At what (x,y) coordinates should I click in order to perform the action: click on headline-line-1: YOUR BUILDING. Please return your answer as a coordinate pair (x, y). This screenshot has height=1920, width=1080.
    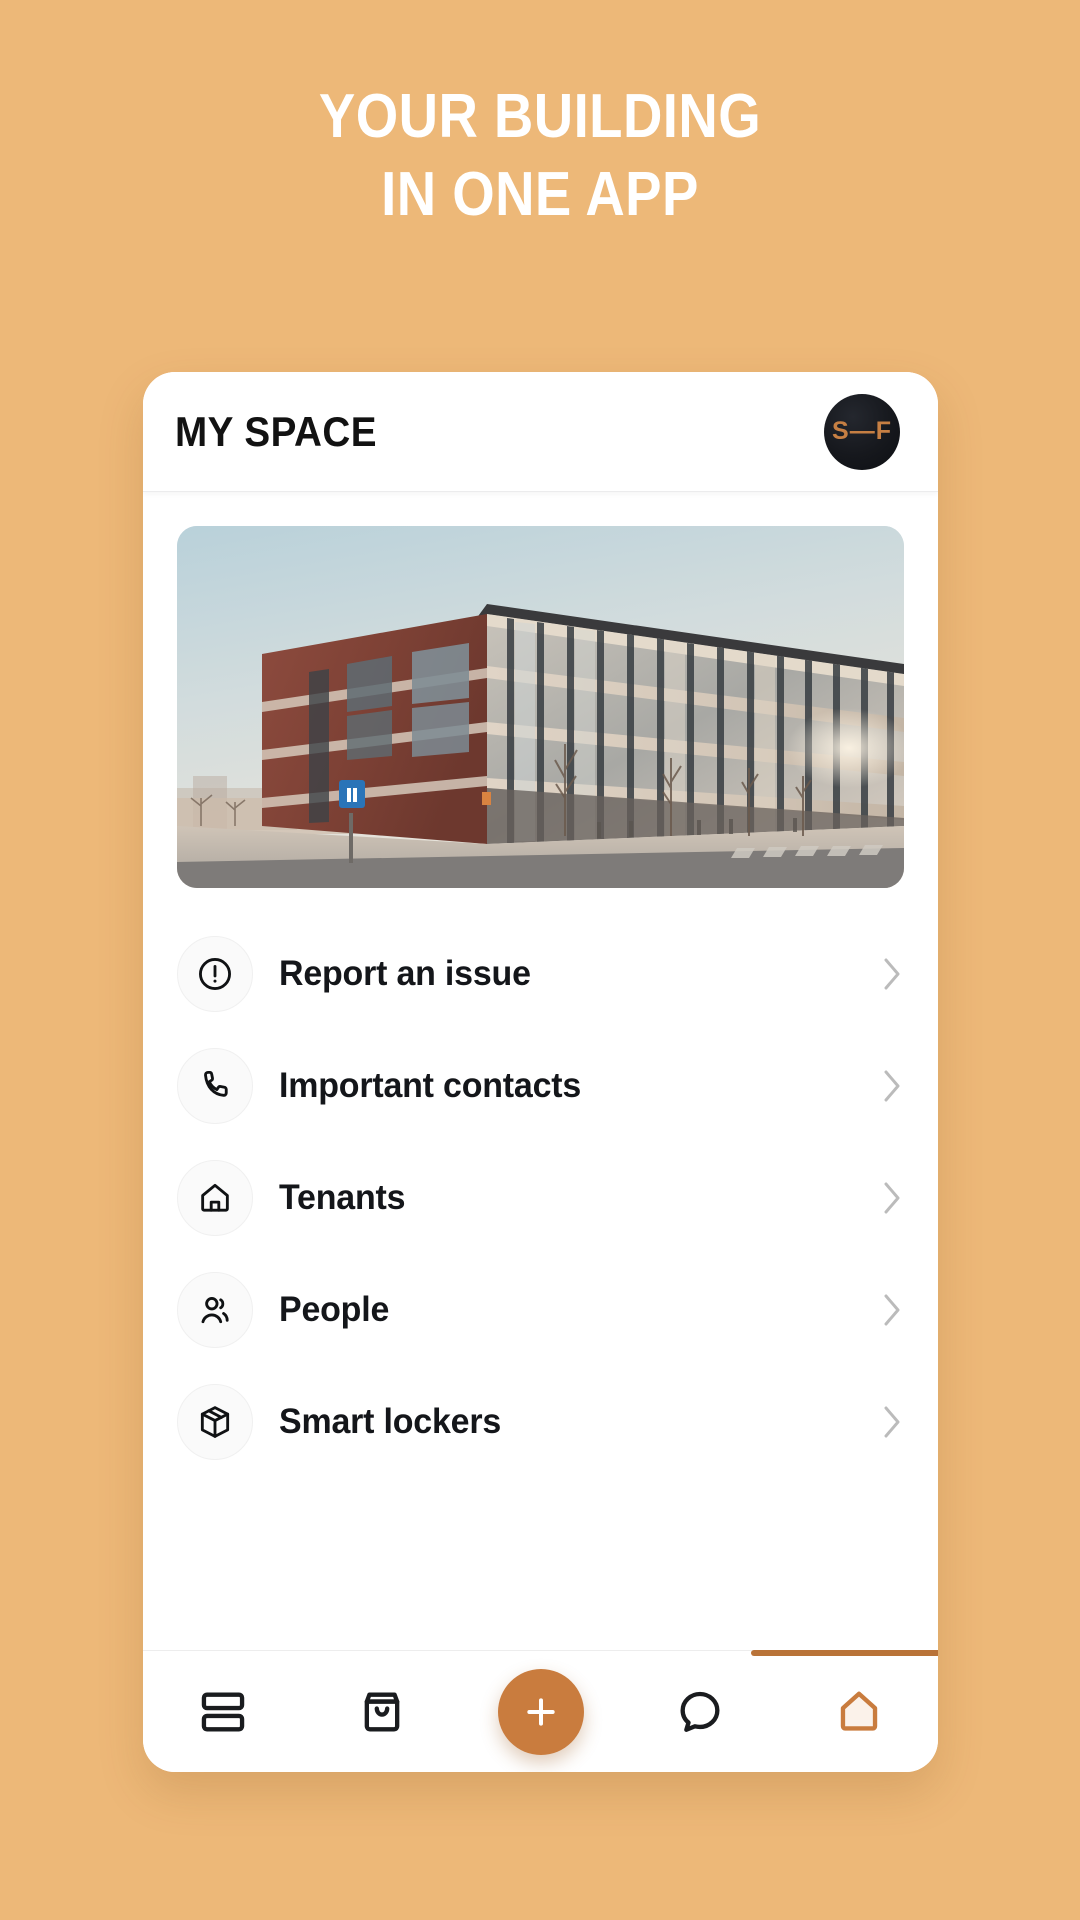
    Looking at the image, I should click on (540, 116).